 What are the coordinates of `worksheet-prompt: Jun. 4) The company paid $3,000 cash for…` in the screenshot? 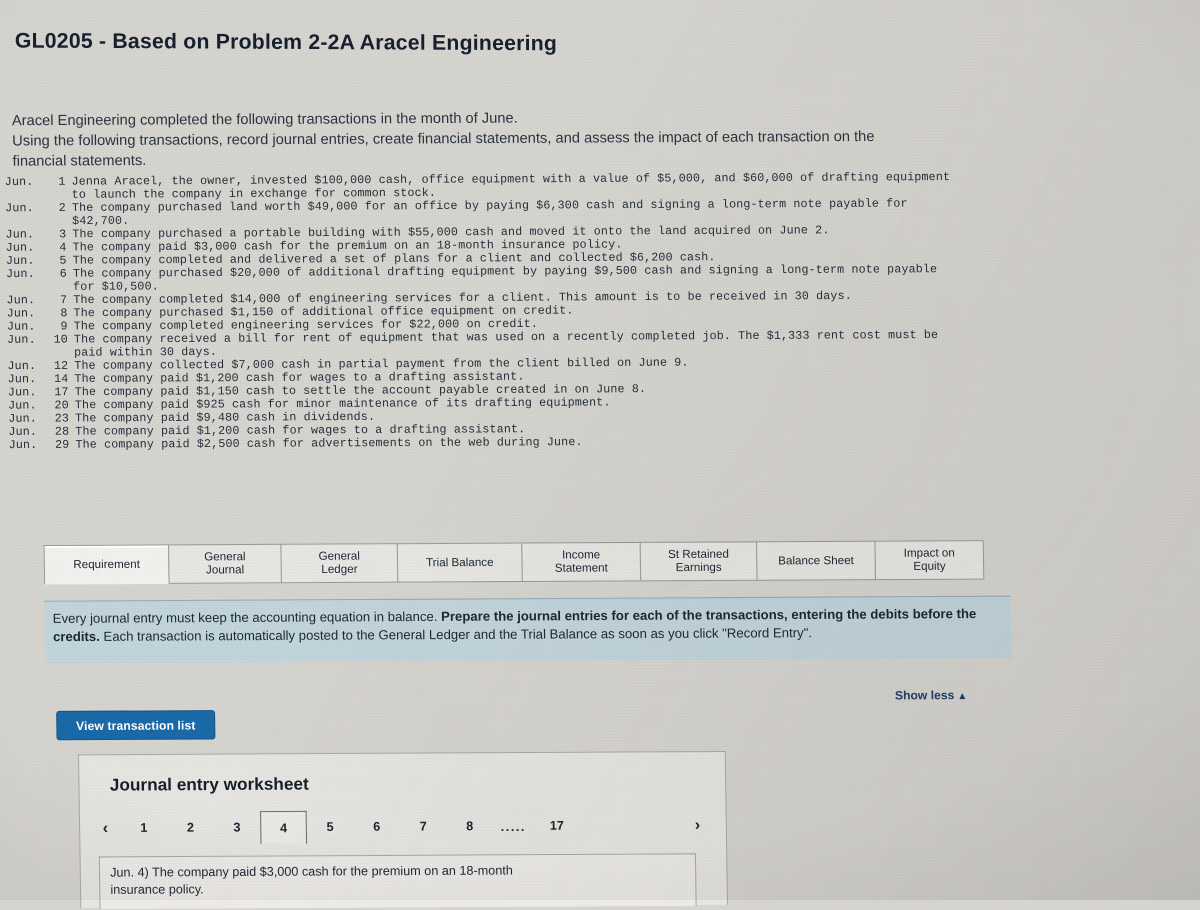 It's located at (397, 881).